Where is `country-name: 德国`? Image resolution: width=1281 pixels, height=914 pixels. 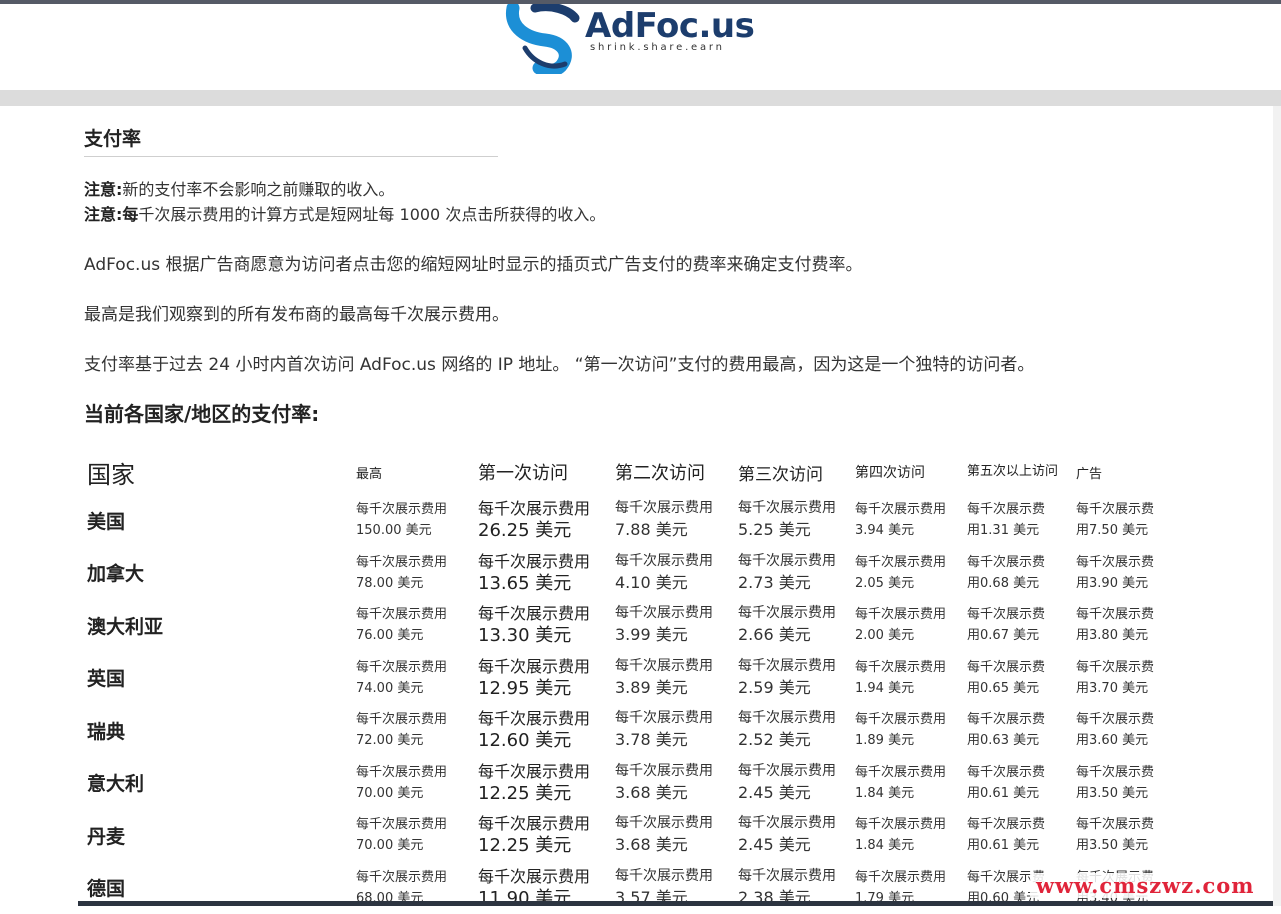 country-name: 德国 is located at coordinates (106, 889).